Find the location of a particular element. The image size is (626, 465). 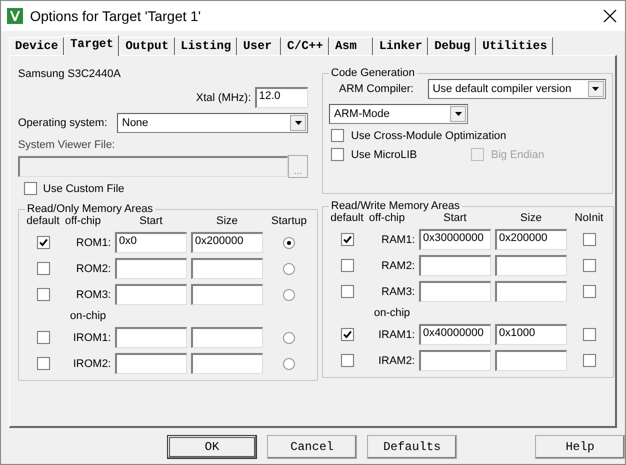

close-icon is located at coordinates (610, 16).